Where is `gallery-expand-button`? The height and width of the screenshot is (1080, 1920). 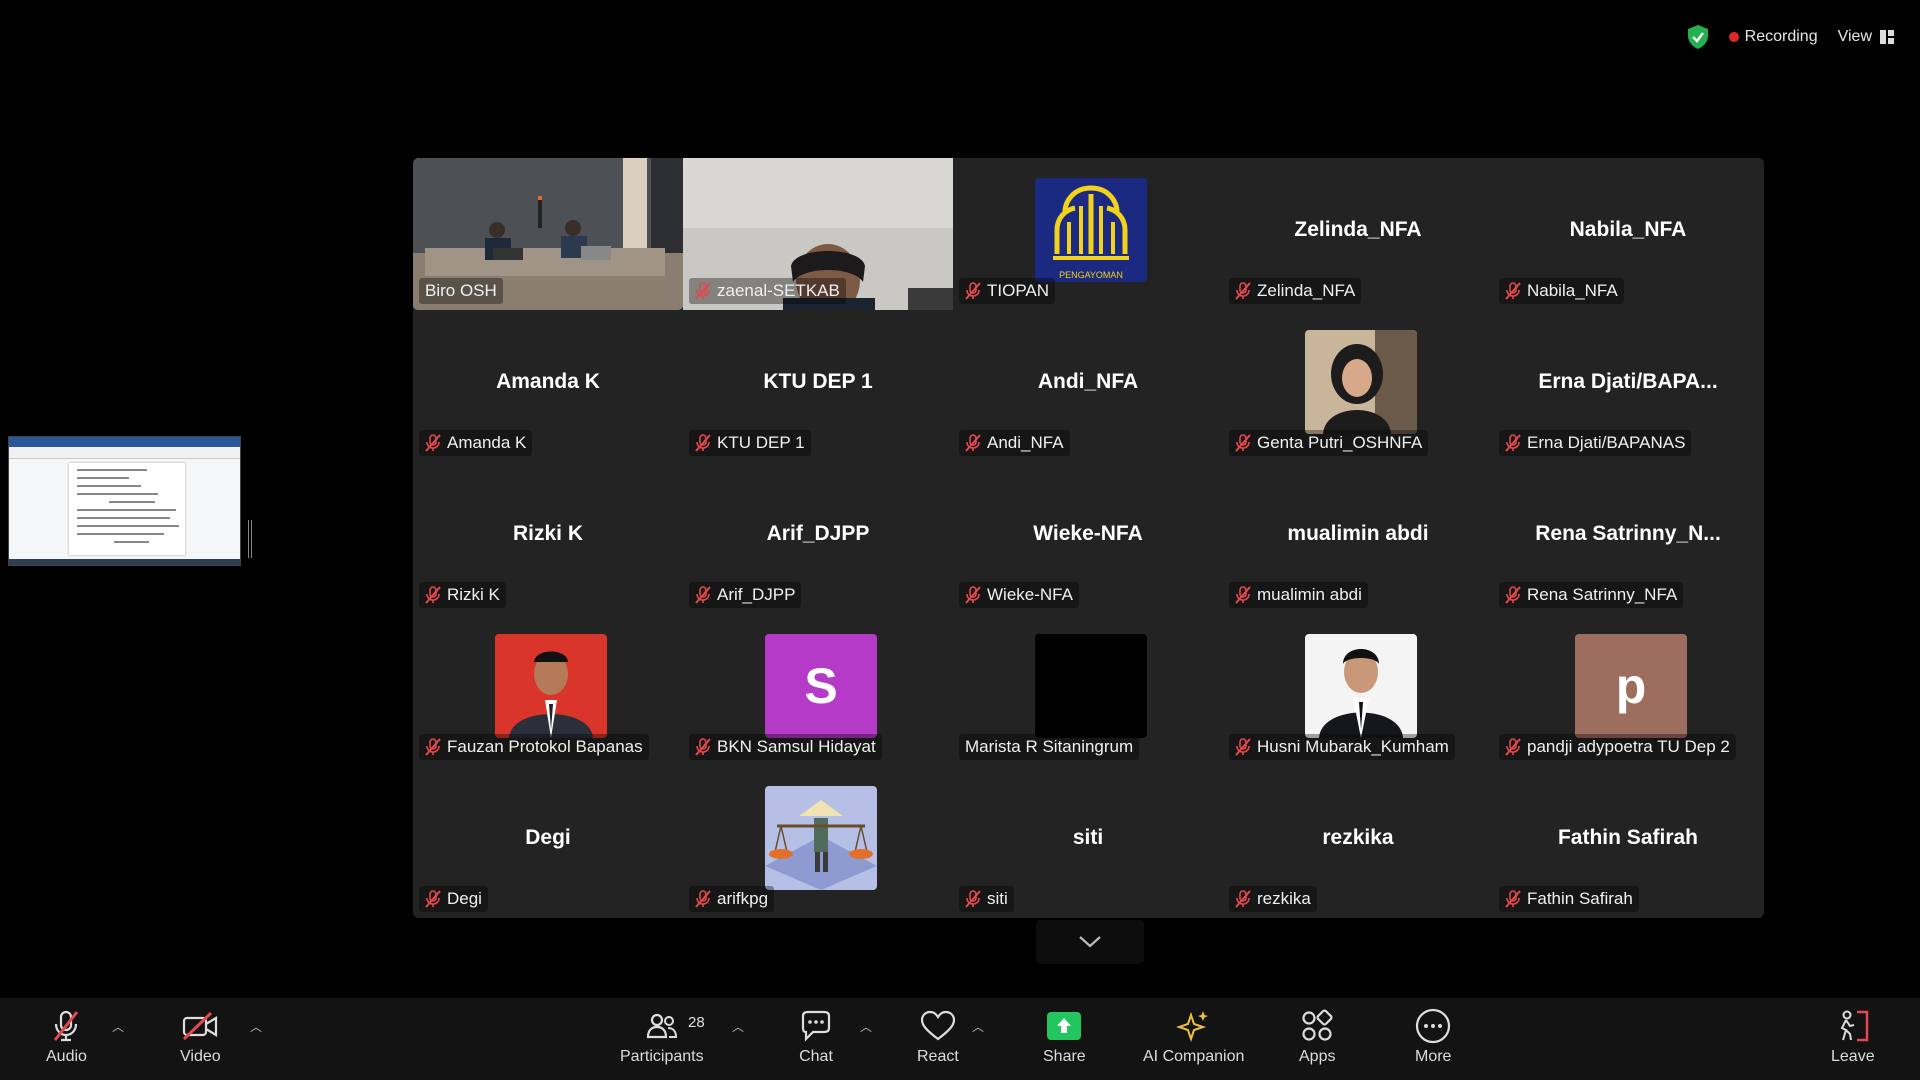 gallery-expand-button is located at coordinates (1090, 942).